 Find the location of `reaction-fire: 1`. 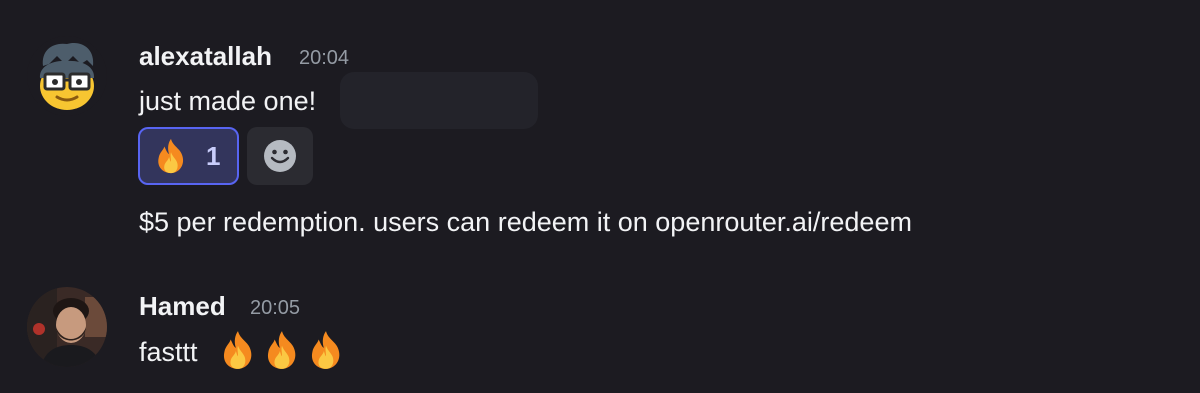

reaction-fire: 1 is located at coordinates (188, 156).